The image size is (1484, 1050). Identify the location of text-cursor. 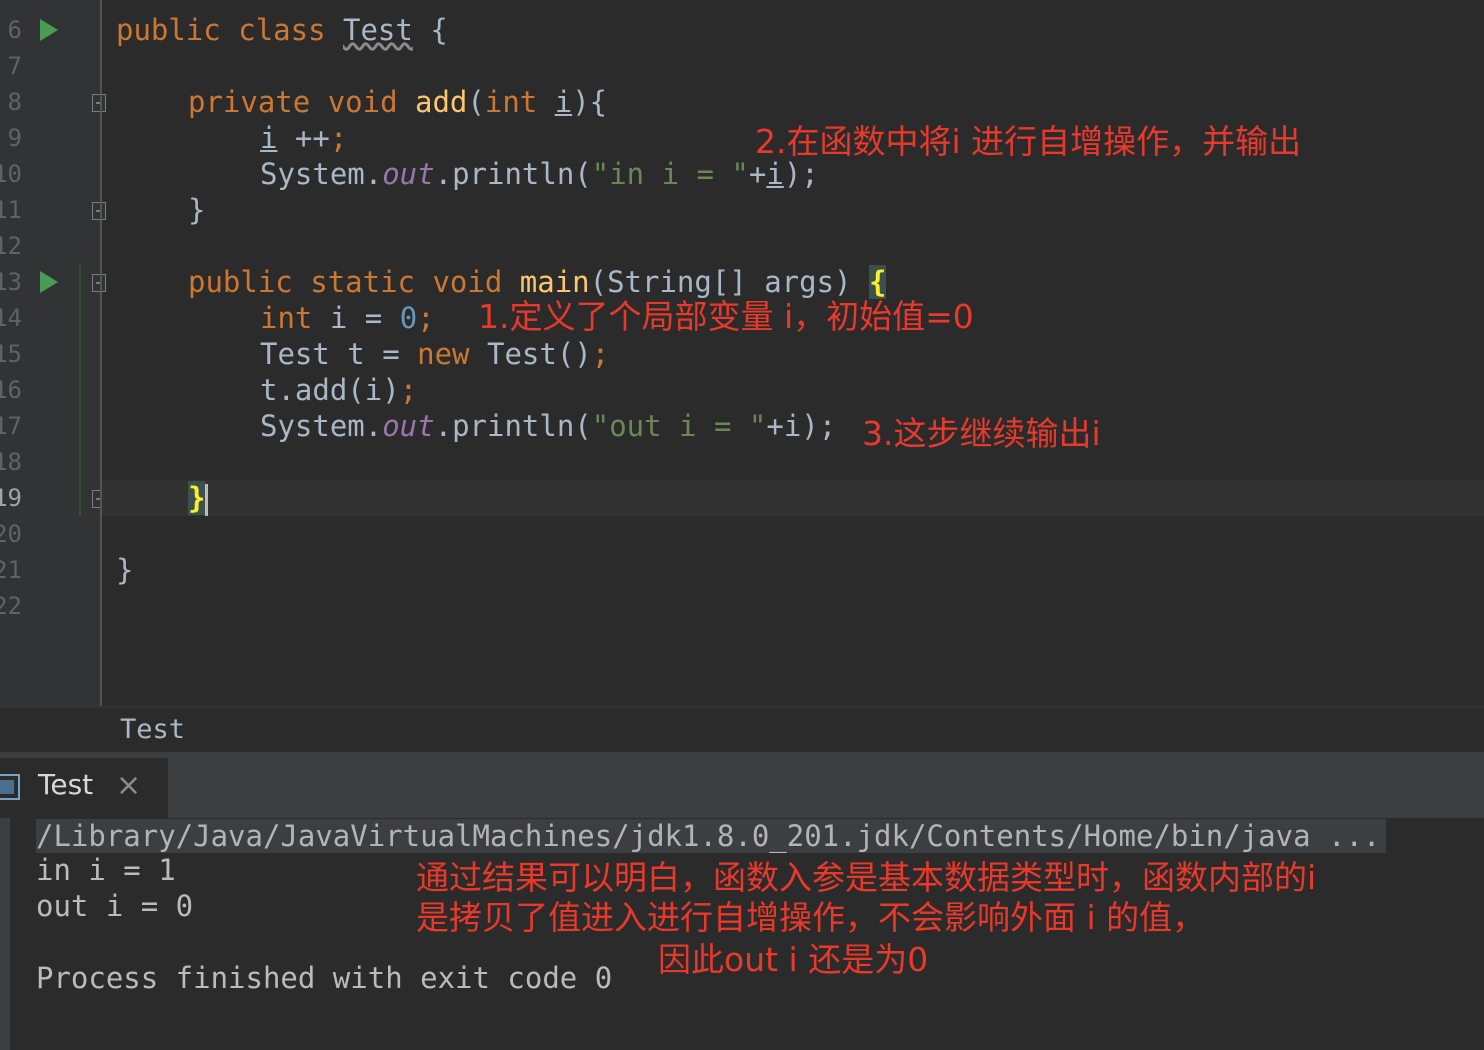
(207, 500).